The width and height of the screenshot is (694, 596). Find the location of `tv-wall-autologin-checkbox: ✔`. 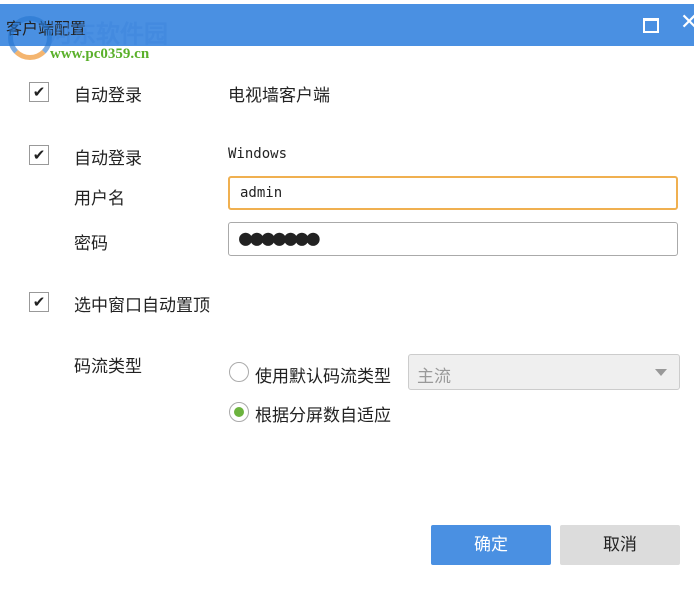

tv-wall-autologin-checkbox: ✔ is located at coordinates (39, 92).